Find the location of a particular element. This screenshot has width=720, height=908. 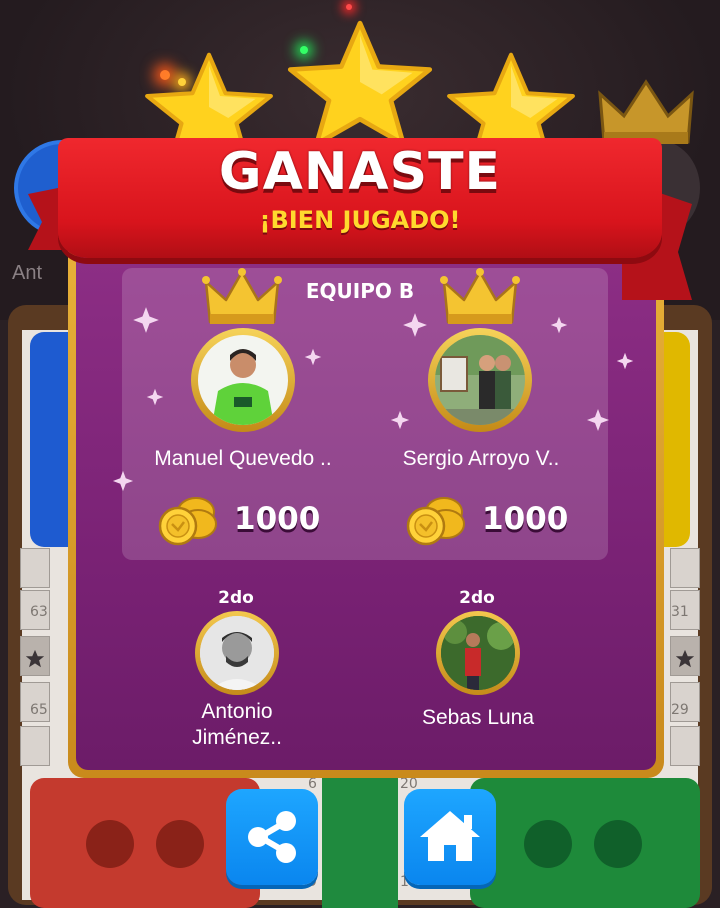

share-button is located at coordinates (272, 837).